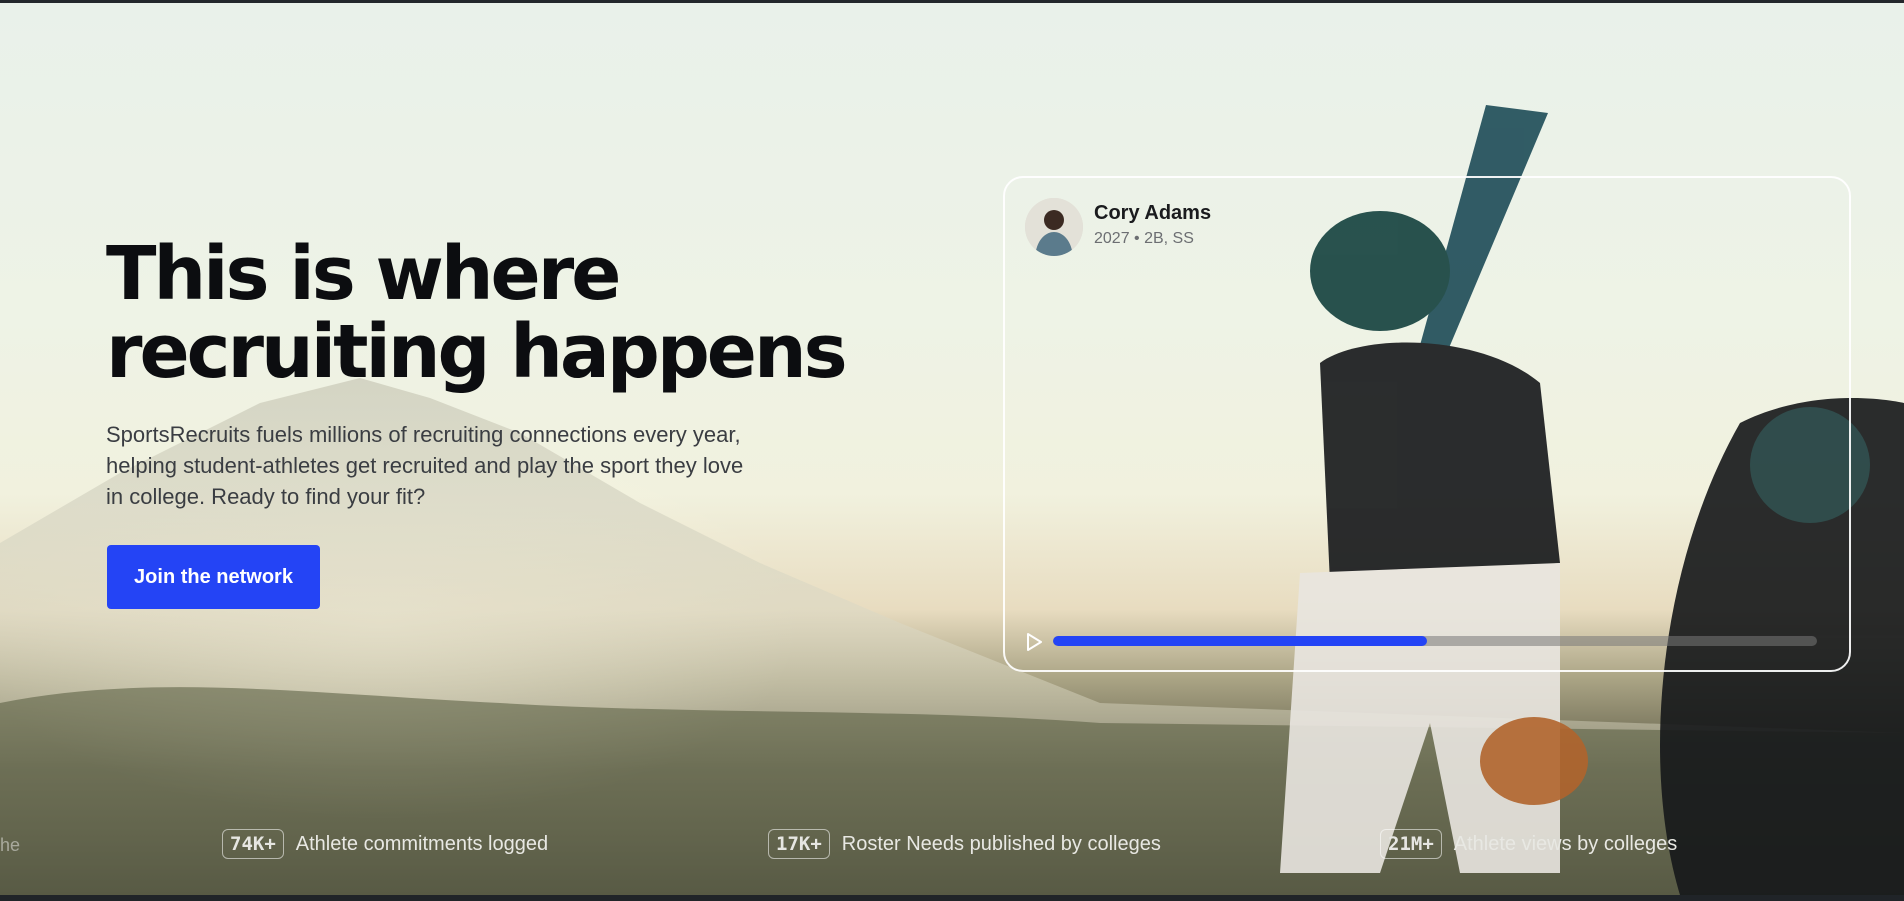  Describe the element at coordinates (253, 844) in the screenshot. I see `stat-value: 74K+` at that location.